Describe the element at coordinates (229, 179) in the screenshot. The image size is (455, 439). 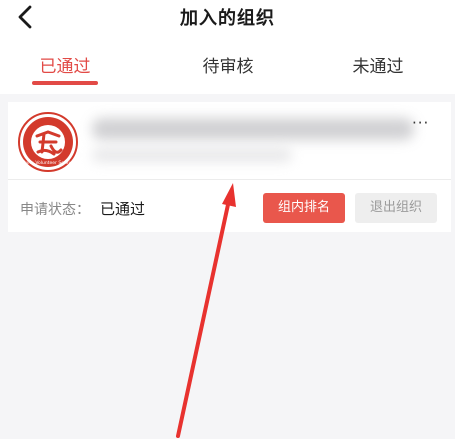
I see `card-divider` at that location.